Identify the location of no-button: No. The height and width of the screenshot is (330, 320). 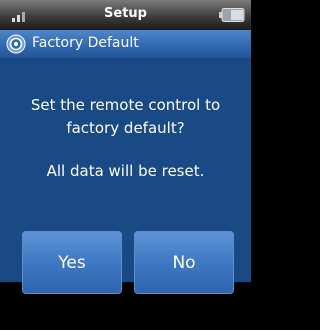
(184, 262).